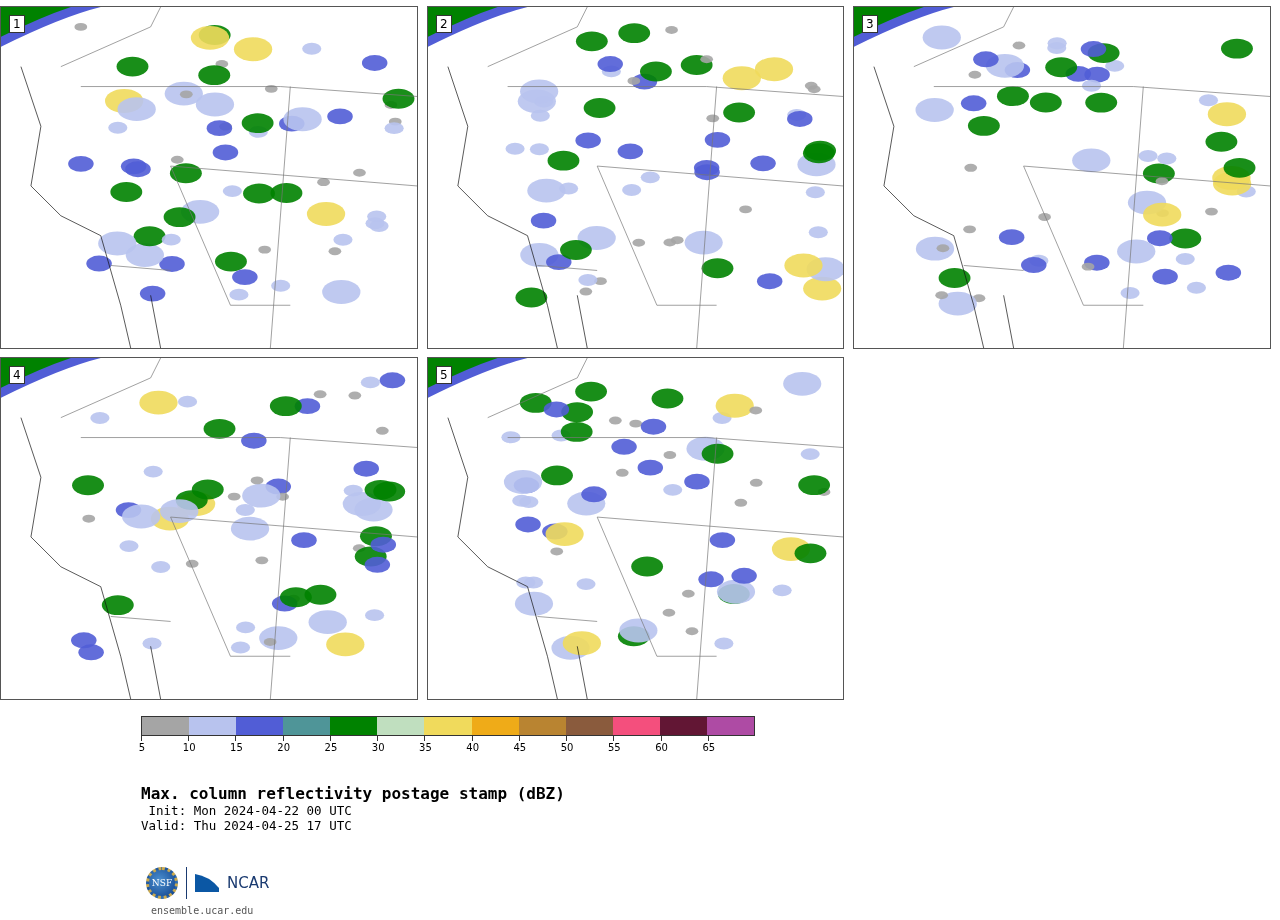  Describe the element at coordinates (378, 747) in the screenshot. I see `tick-label: 30` at that location.